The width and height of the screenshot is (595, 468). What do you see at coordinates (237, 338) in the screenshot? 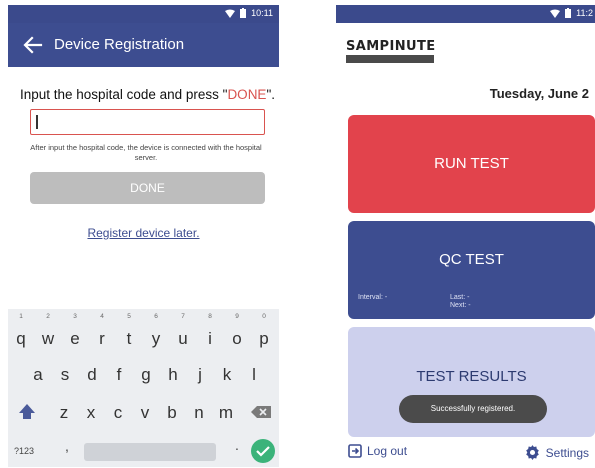
I see `key-o-label: o` at bounding box center [237, 338].